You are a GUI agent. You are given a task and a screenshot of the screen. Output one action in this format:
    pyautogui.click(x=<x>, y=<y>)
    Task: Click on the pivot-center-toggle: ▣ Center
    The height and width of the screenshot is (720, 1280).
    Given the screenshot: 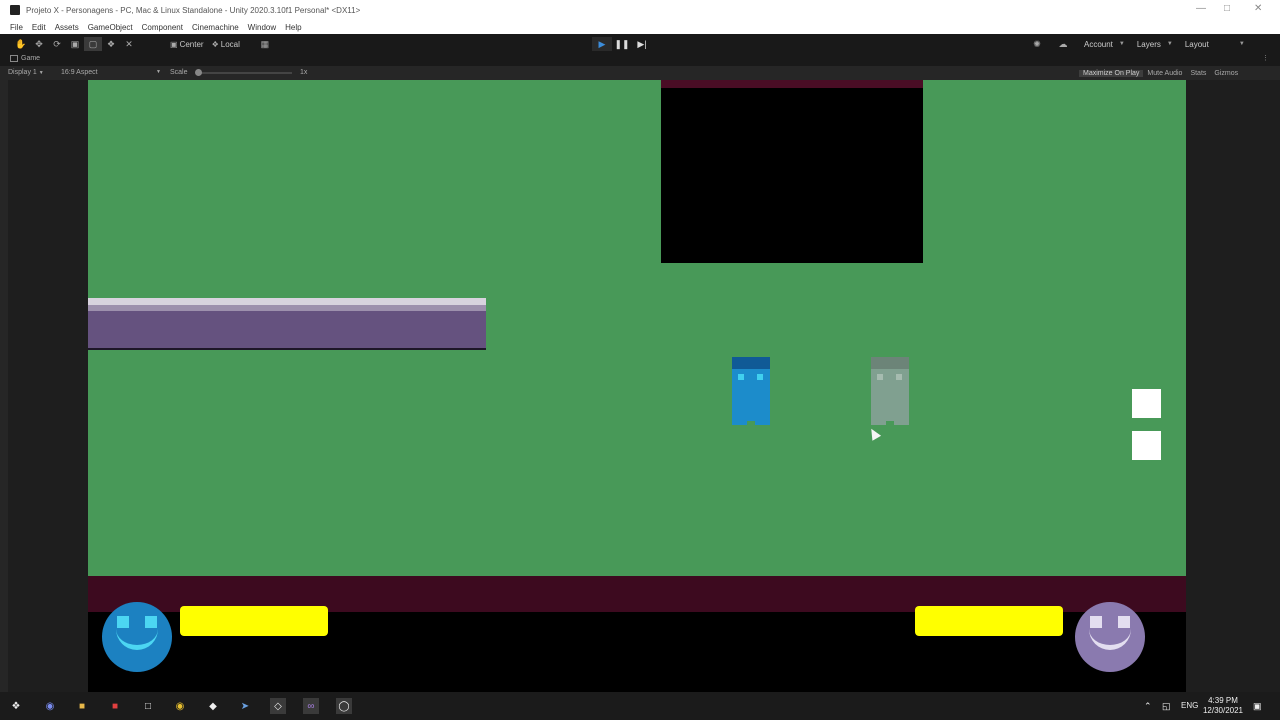 What is the action you would take?
    pyautogui.click(x=187, y=44)
    